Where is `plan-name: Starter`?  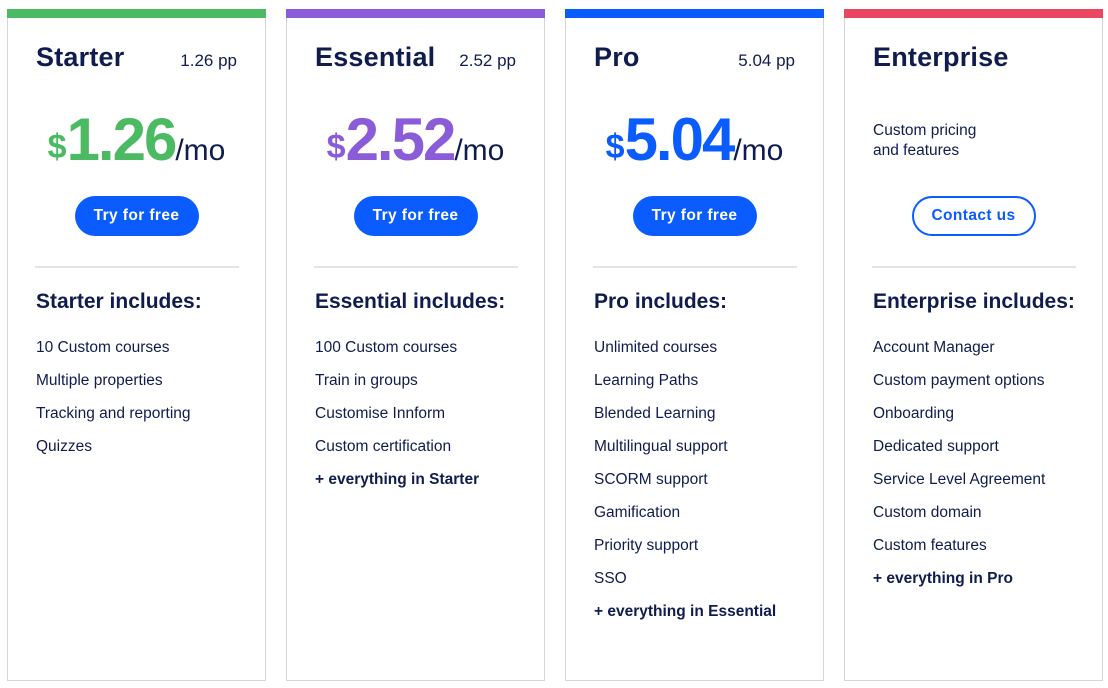 plan-name: Starter is located at coordinates (80, 57).